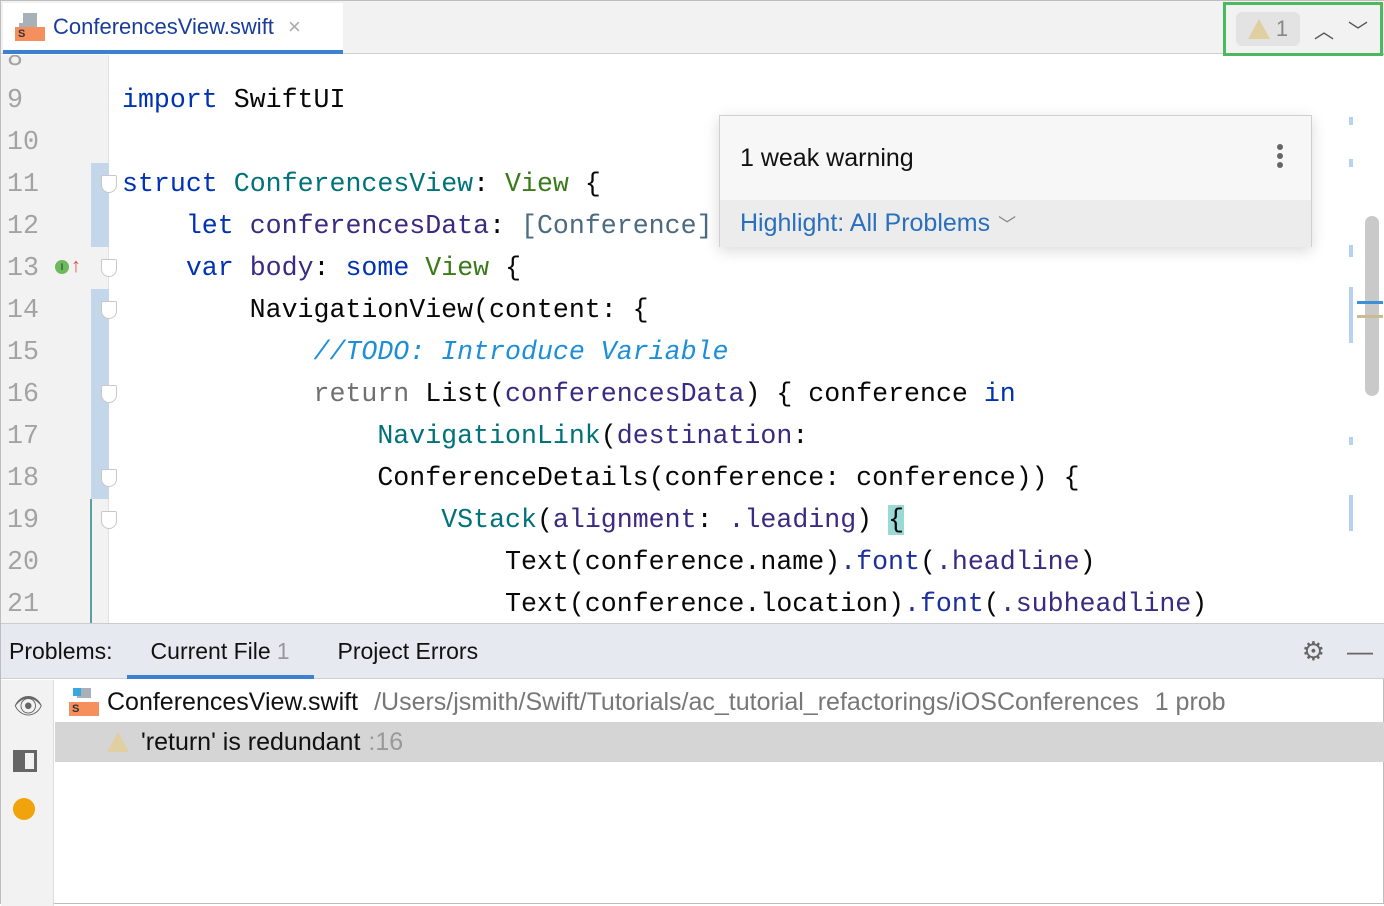 The width and height of the screenshot is (1384, 906). What do you see at coordinates (1268, 29) in the screenshot?
I see `warning-count-button: 1` at bounding box center [1268, 29].